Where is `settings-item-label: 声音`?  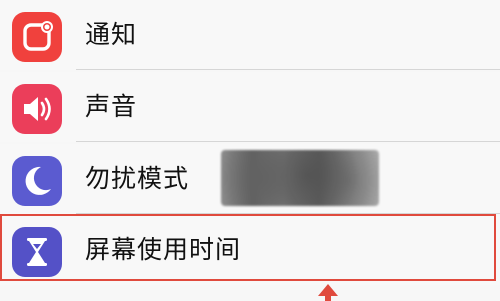
settings-item-label: 声音 is located at coordinates (111, 106).